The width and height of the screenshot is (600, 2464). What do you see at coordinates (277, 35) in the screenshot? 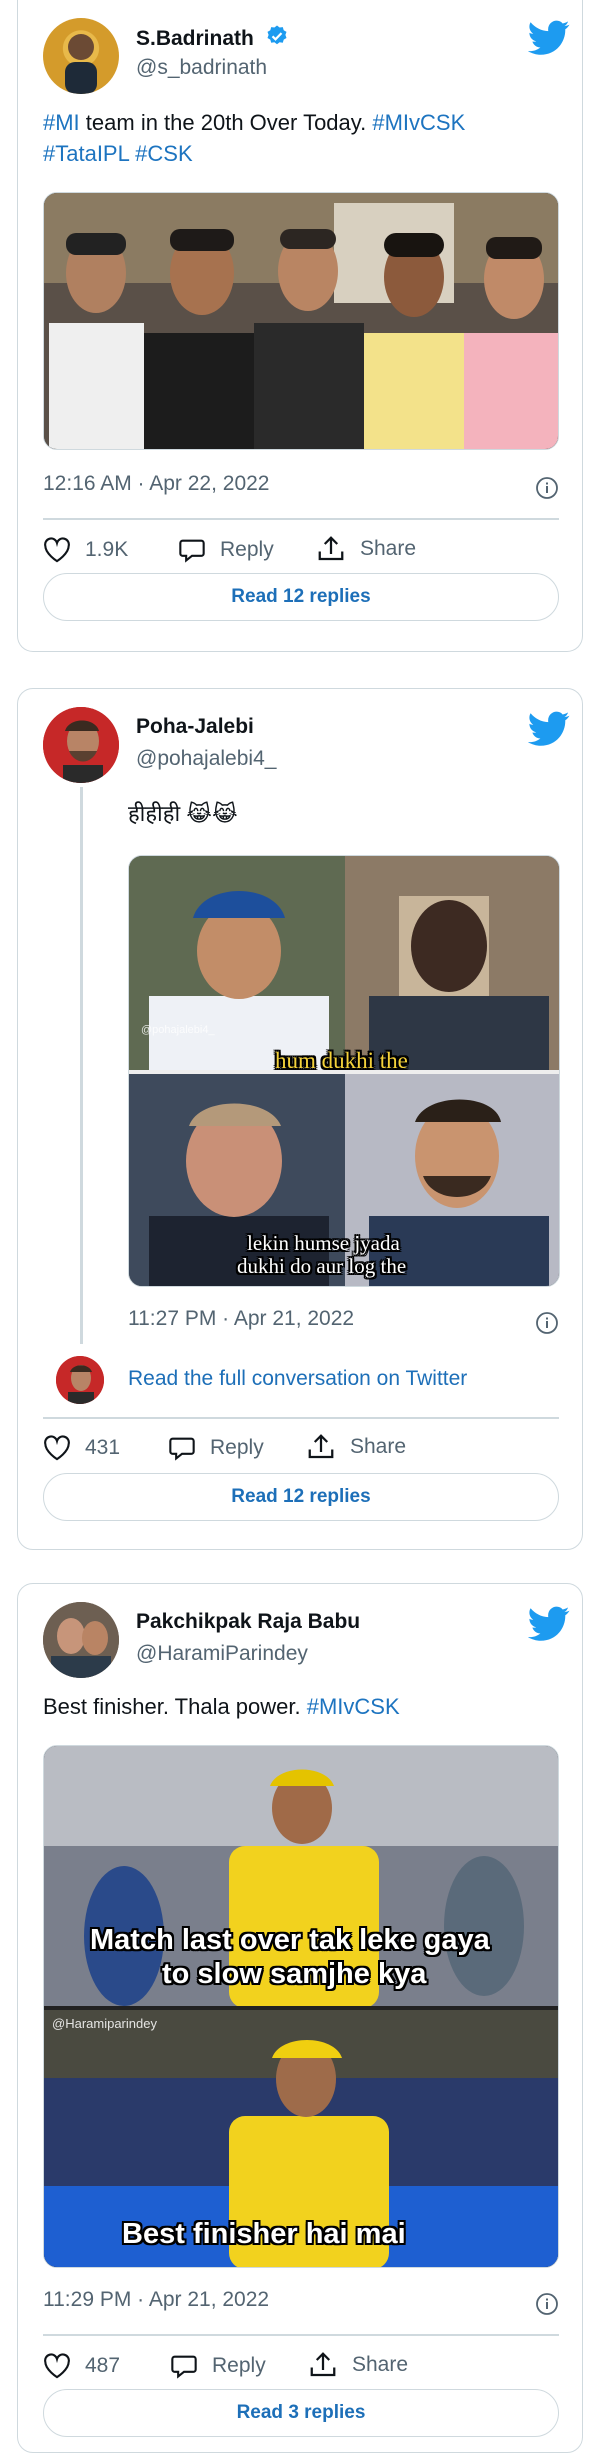
I see `verified-badge-icon` at bounding box center [277, 35].